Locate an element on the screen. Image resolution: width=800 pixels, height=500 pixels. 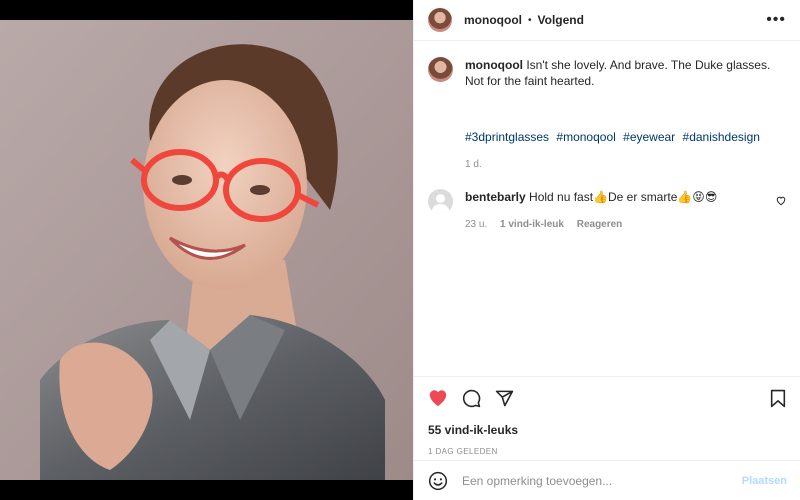
likes-count: 55 vind-ik-leuks is located at coordinates (607, 430).